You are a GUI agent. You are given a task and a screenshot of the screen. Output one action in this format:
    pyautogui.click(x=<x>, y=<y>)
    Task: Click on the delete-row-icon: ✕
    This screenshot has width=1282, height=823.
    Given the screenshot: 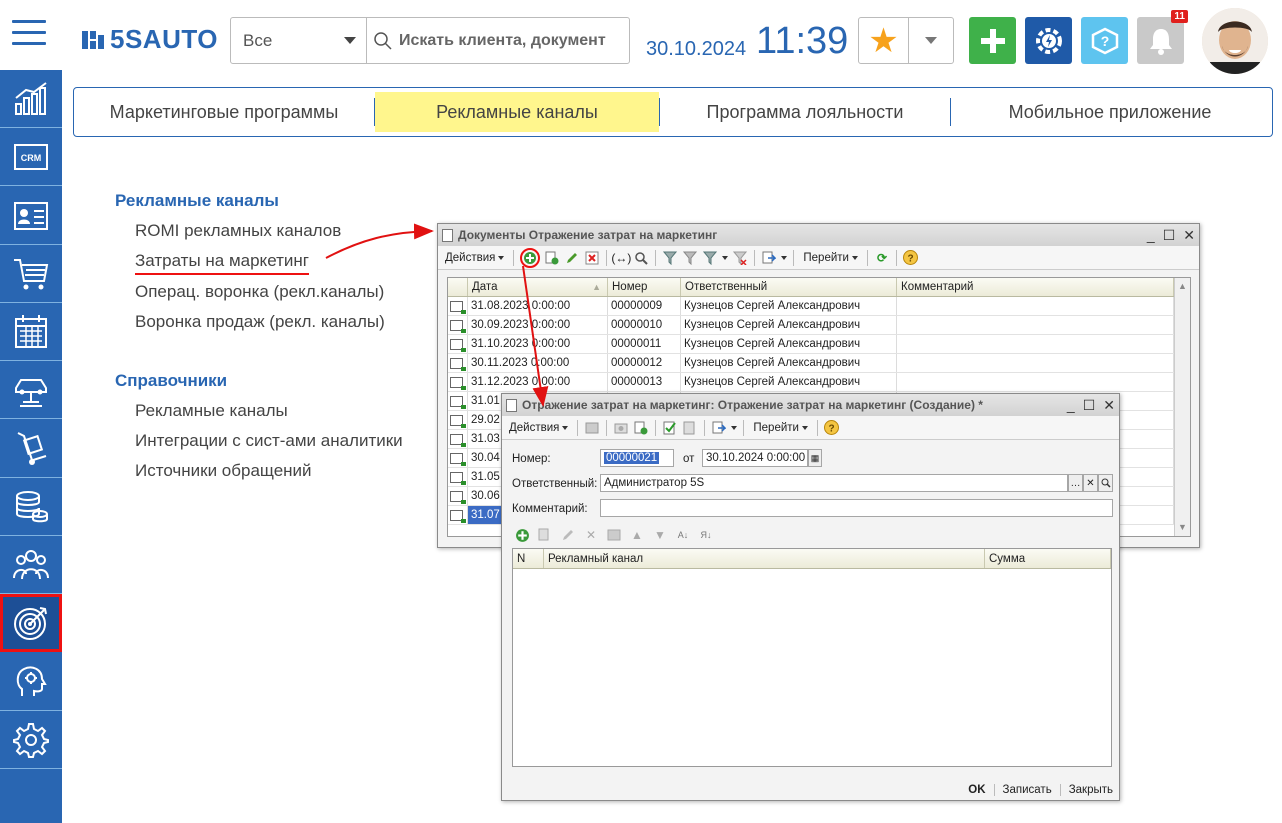 What is the action you would take?
    pyautogui.click(x=591, y=535)
    